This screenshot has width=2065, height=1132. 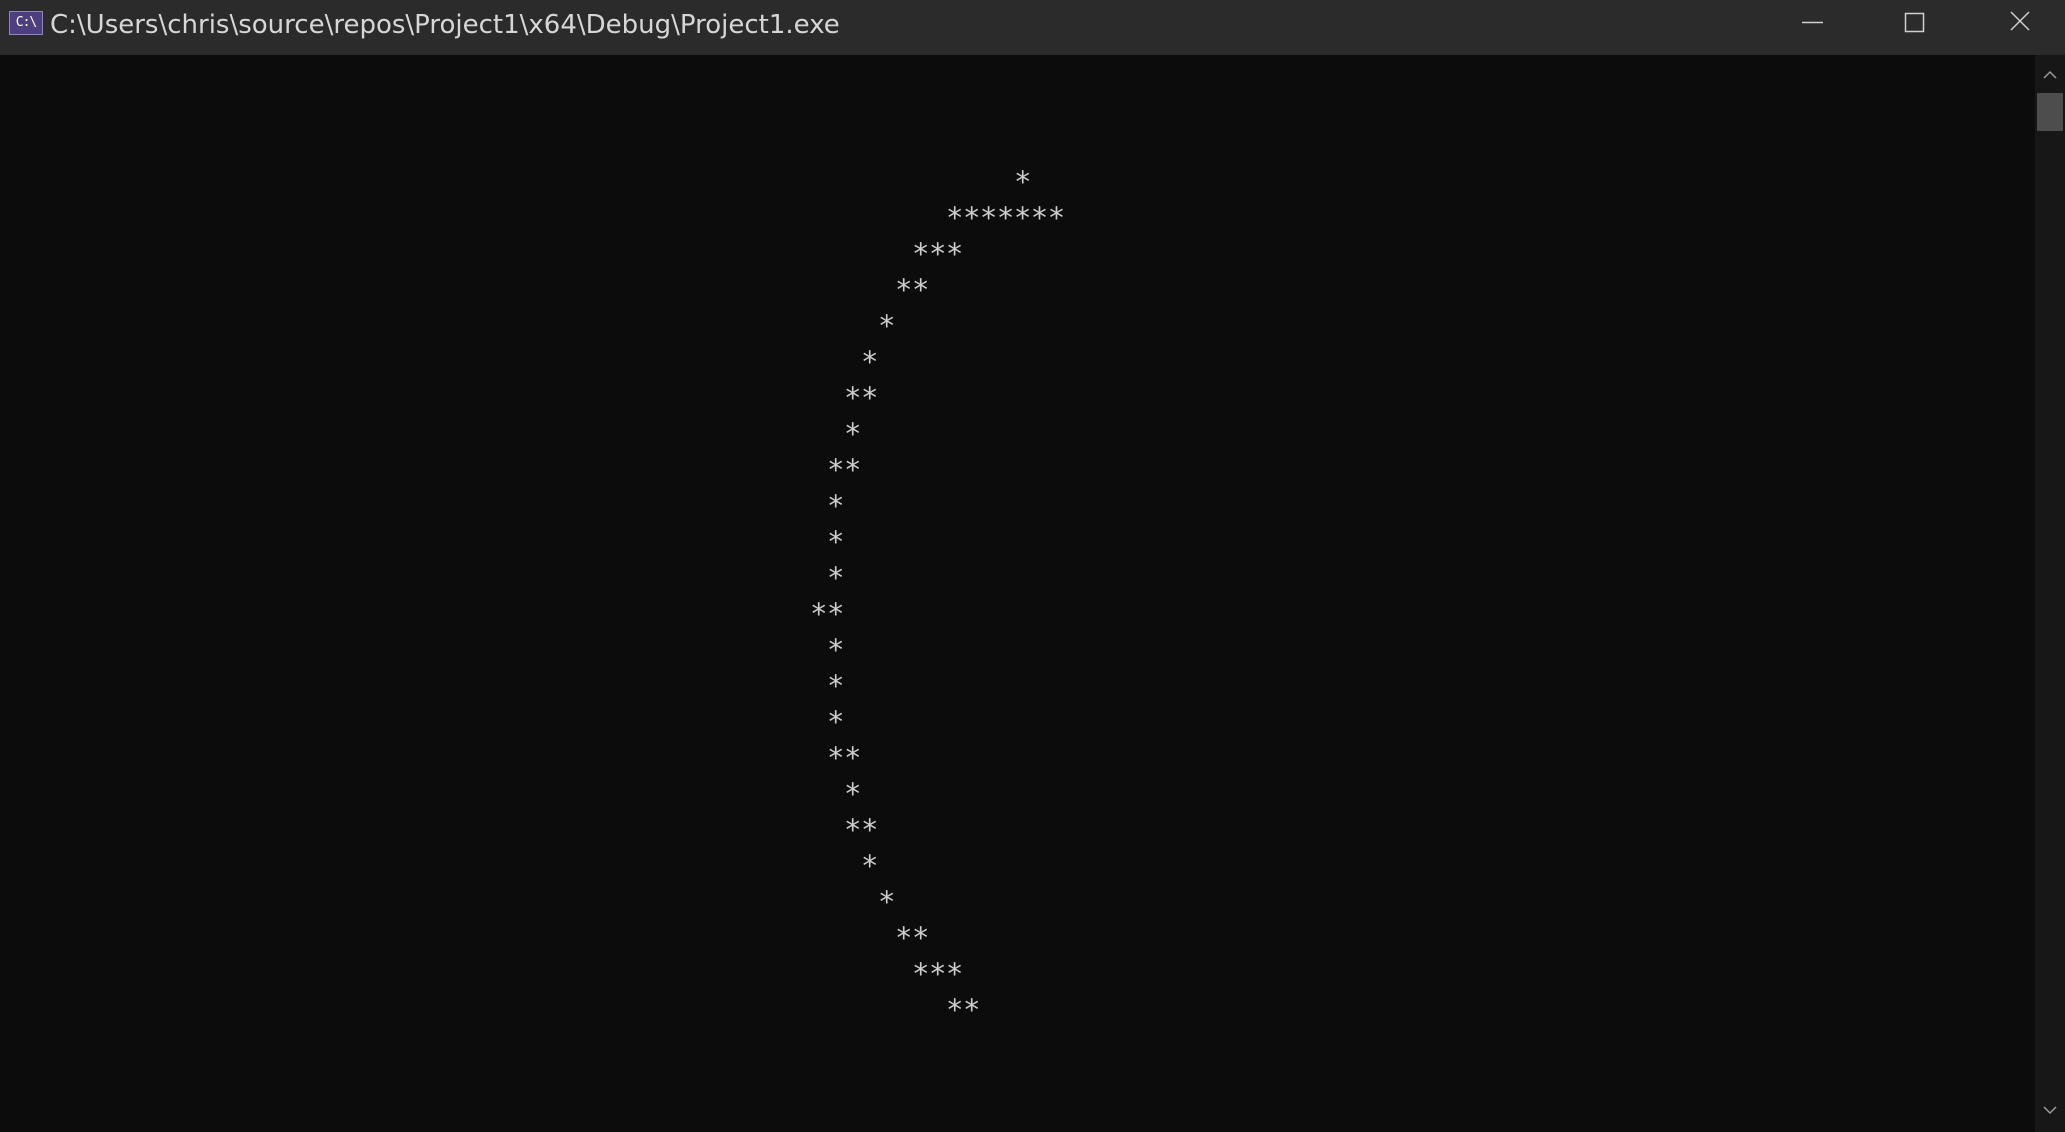 I want to click on console-app-icon: C:\, so click(x=26, y=23).